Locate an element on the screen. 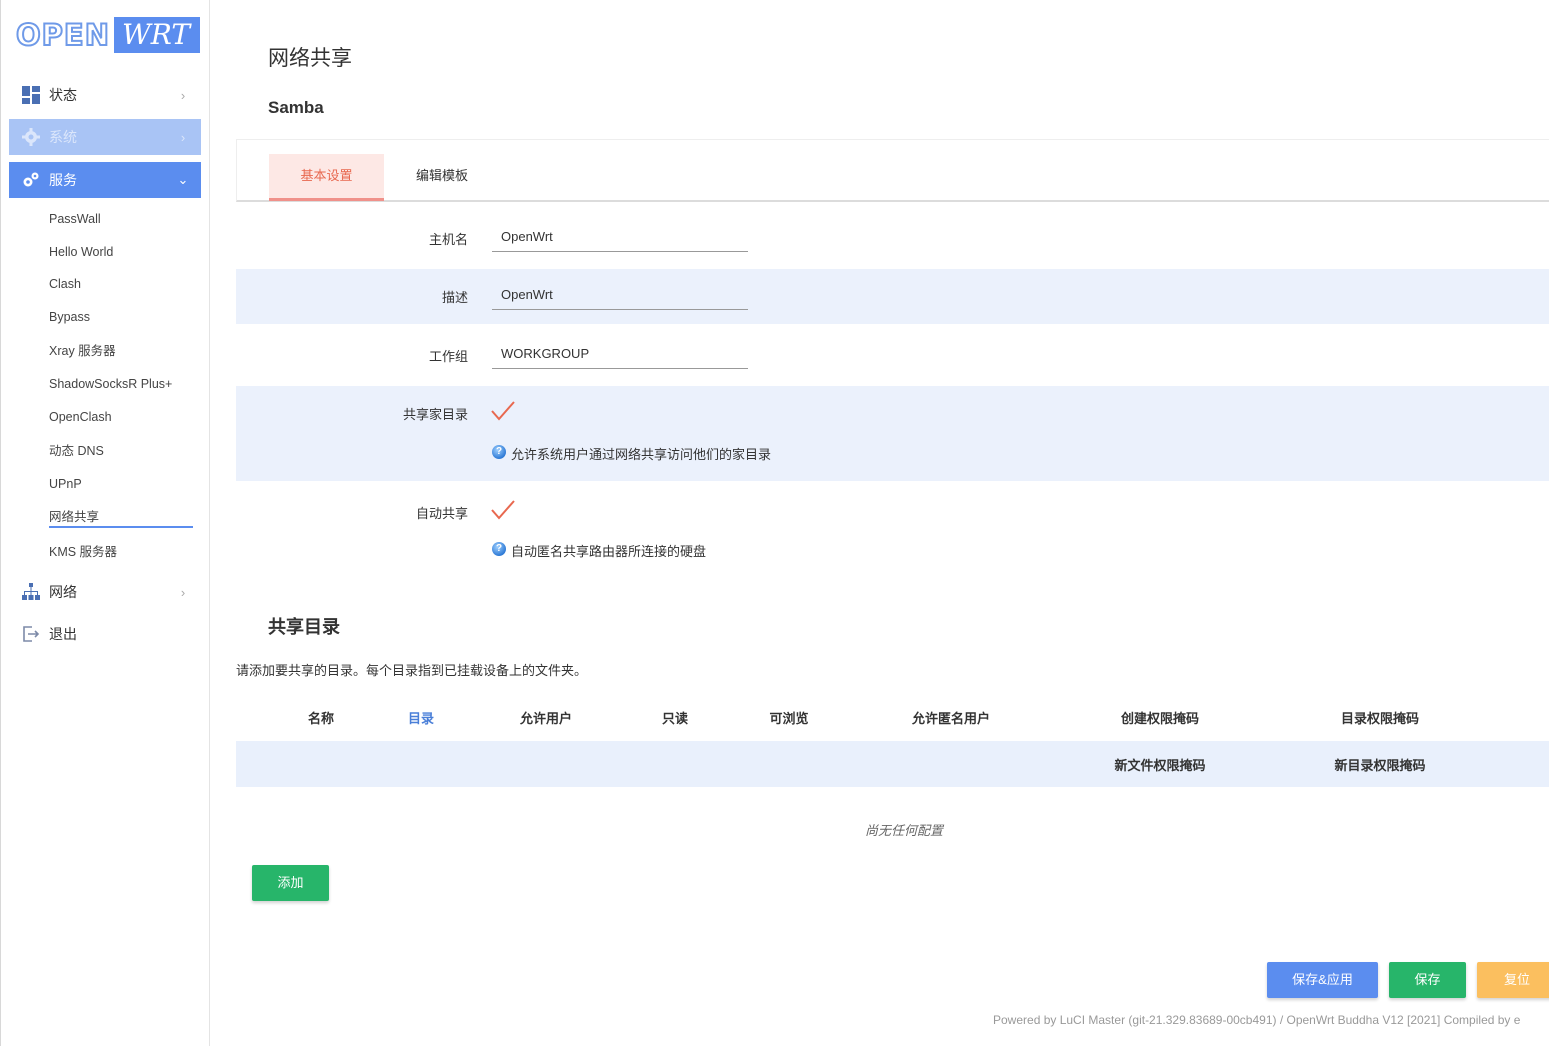 Image resolution: width=1549 pixels, height=1046 pixels. share-home-checkbox is located at coordinates (503, 411).